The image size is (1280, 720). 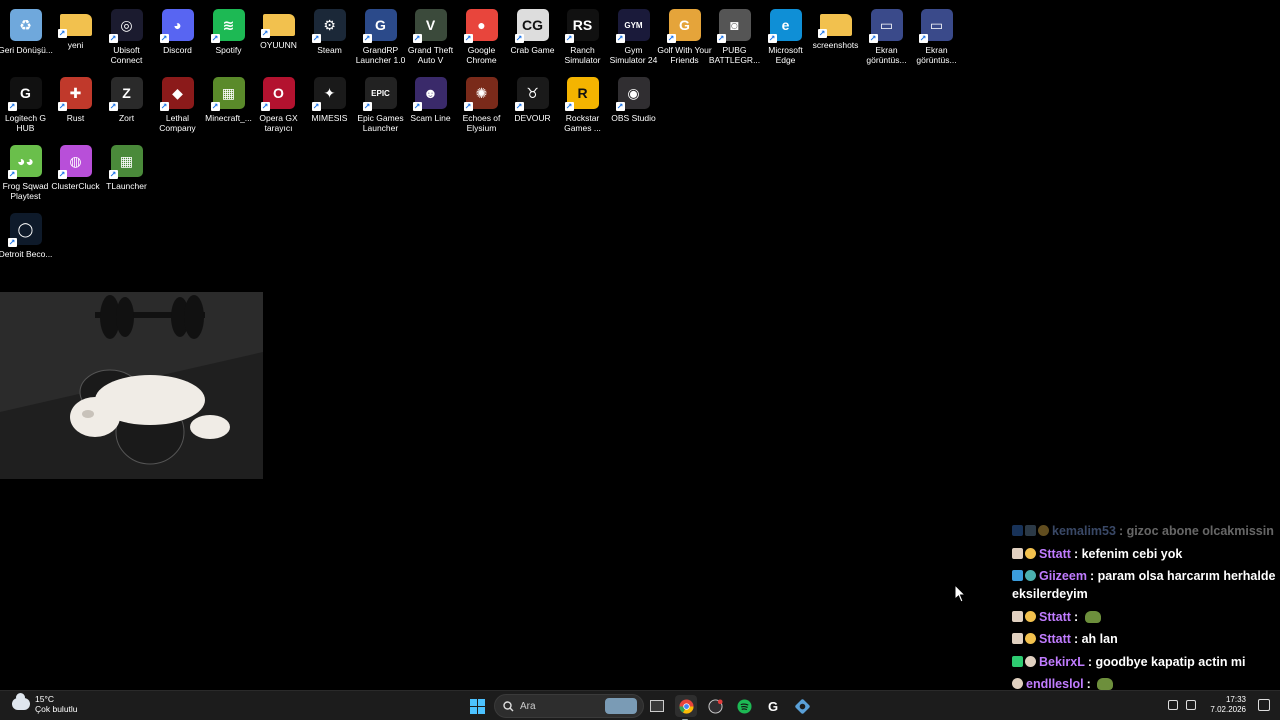 I want to click on taskbar-logitech-button: G, so click(x=773, y=706).